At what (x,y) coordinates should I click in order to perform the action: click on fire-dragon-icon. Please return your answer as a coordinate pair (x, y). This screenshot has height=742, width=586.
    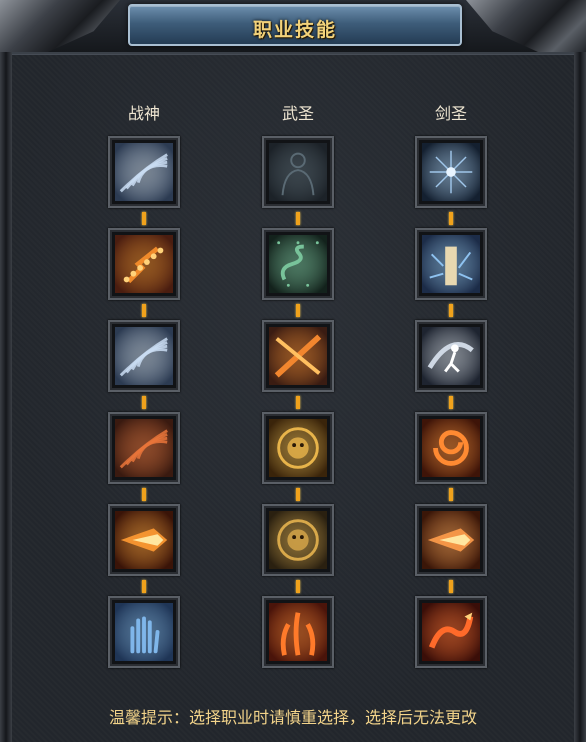
    Looking at the image, I should click on (451, 632).